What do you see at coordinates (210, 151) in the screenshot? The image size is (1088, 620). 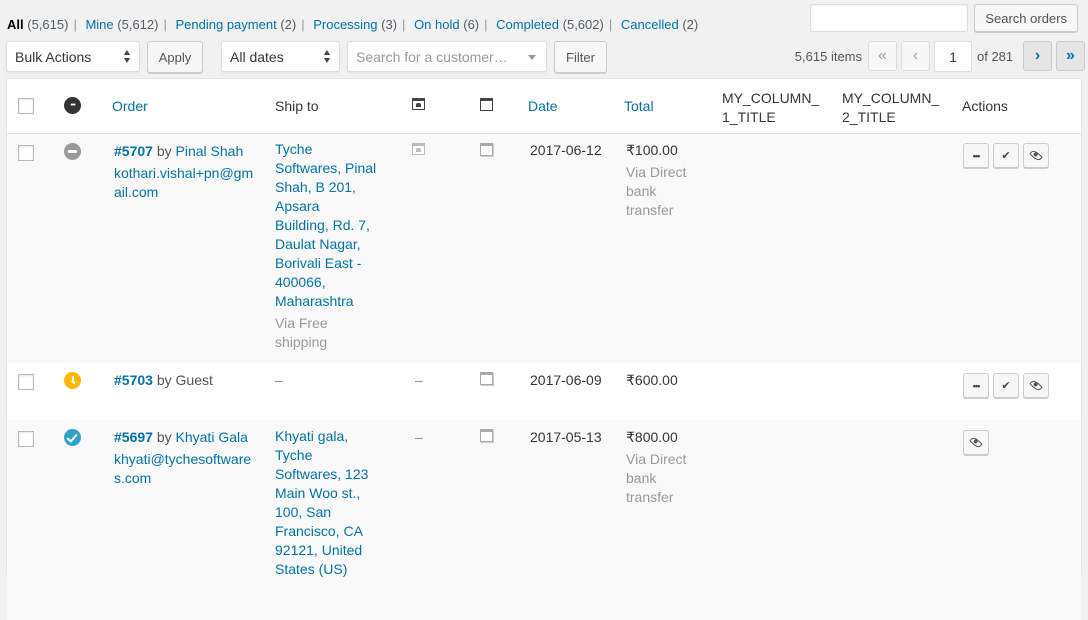 I see `customer-link: Pinal Shah` at bounding box center [210, 151].